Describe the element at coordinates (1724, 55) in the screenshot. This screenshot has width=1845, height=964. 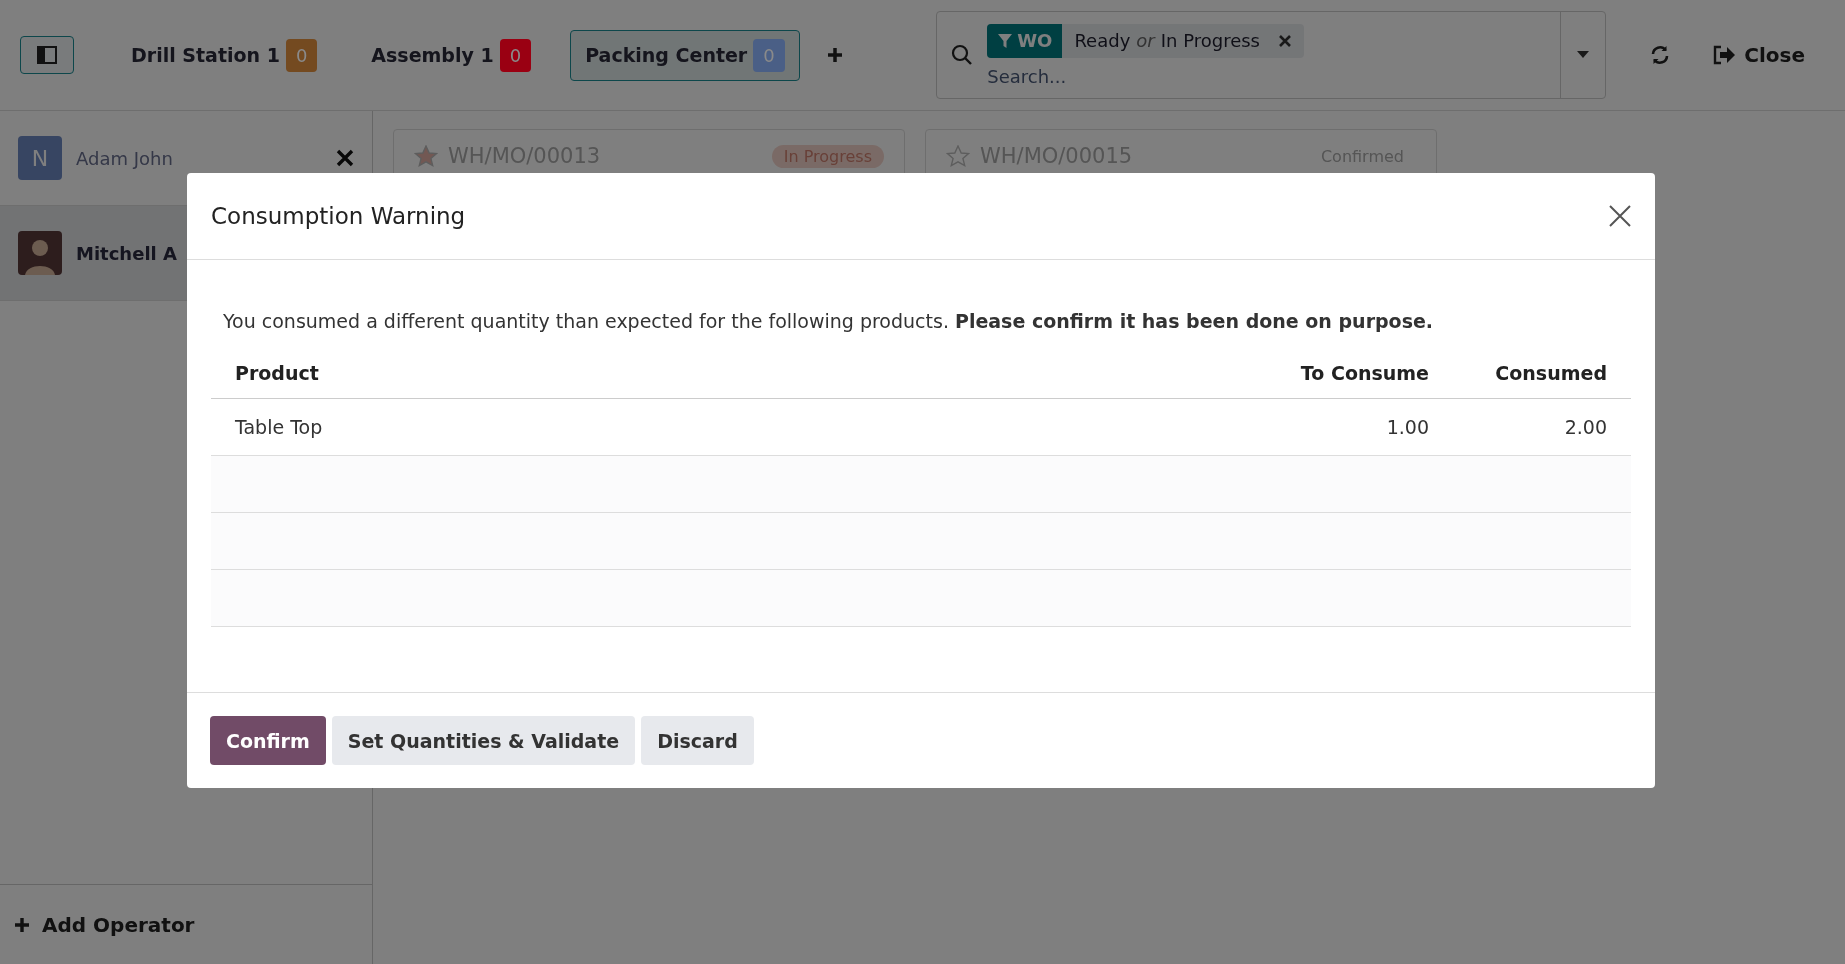
I see `exit-icon` at that location.